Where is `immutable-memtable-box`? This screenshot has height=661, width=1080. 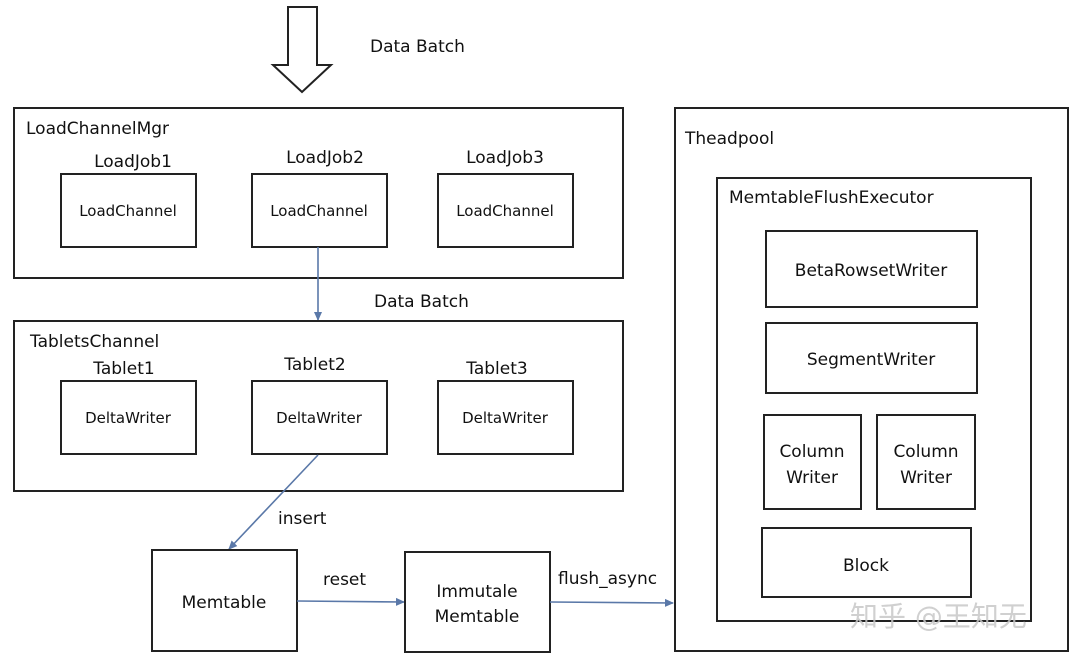 immutable-memtable-box is located at coordinates (477, 602).